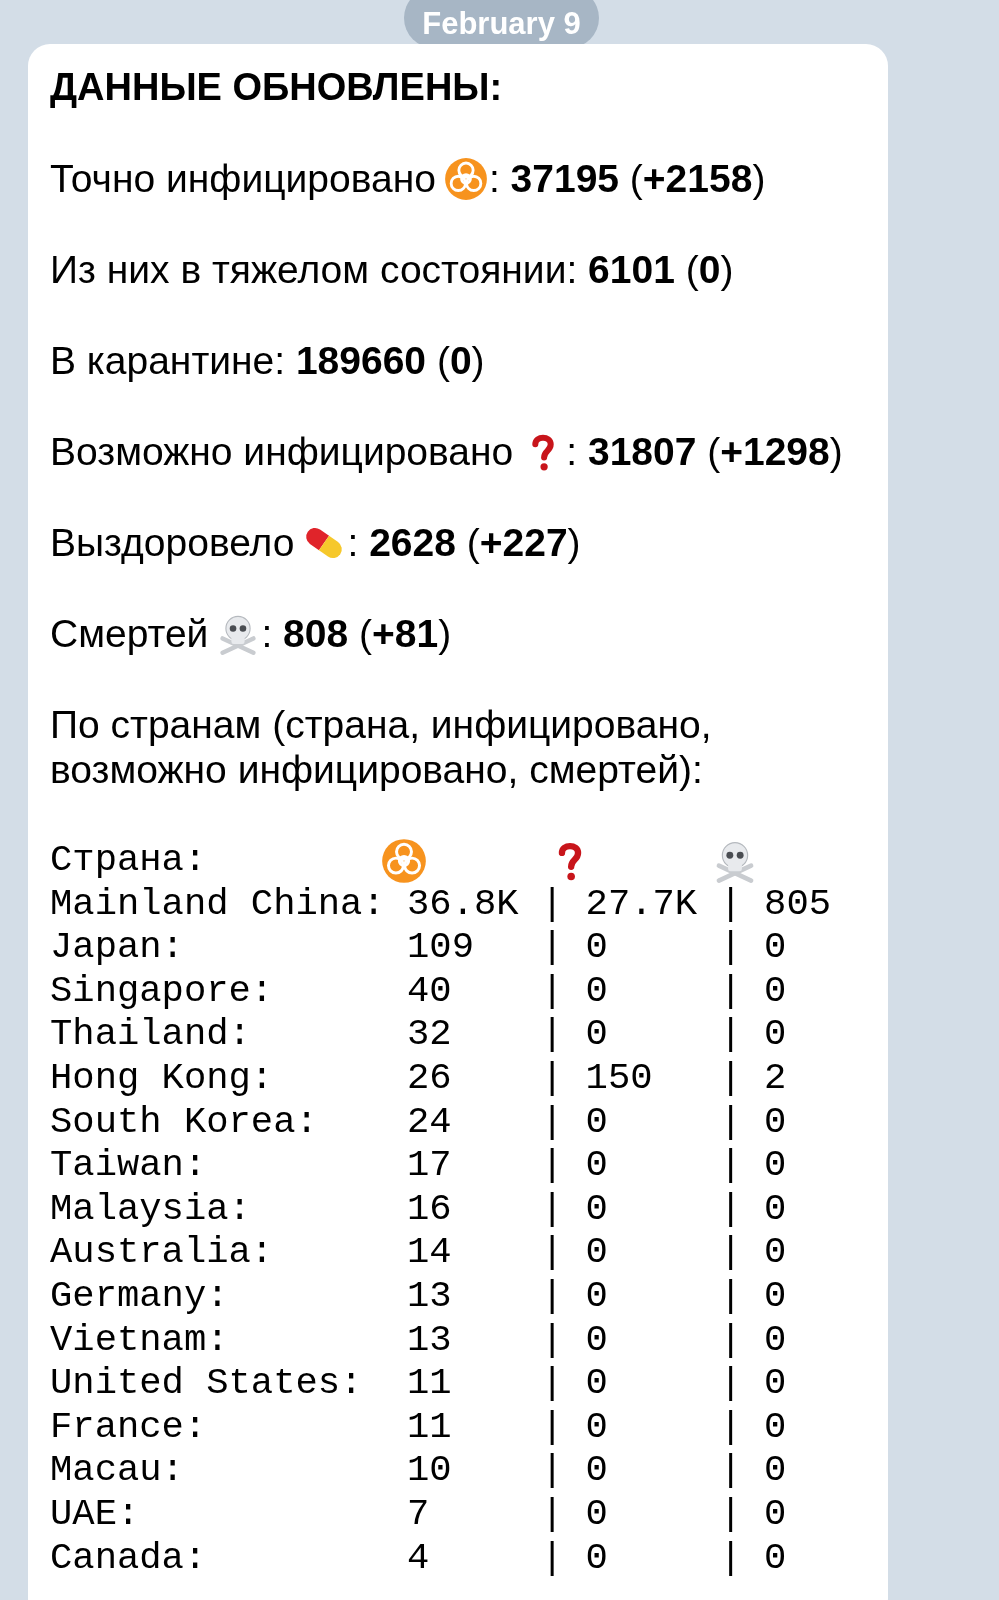  I want to click on stat-line: В карантине: 189660 (0), so click(267, 360).